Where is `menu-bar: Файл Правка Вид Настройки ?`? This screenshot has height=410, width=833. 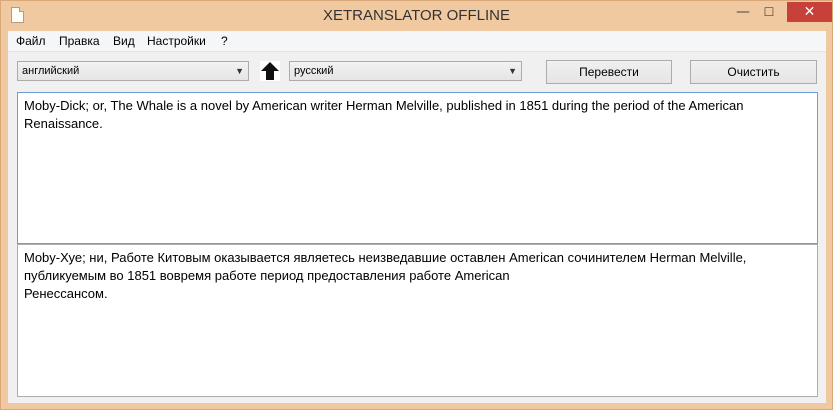
menu-bar: Файл Правка Вид Настройки ? is located at coordinates (417, 41).